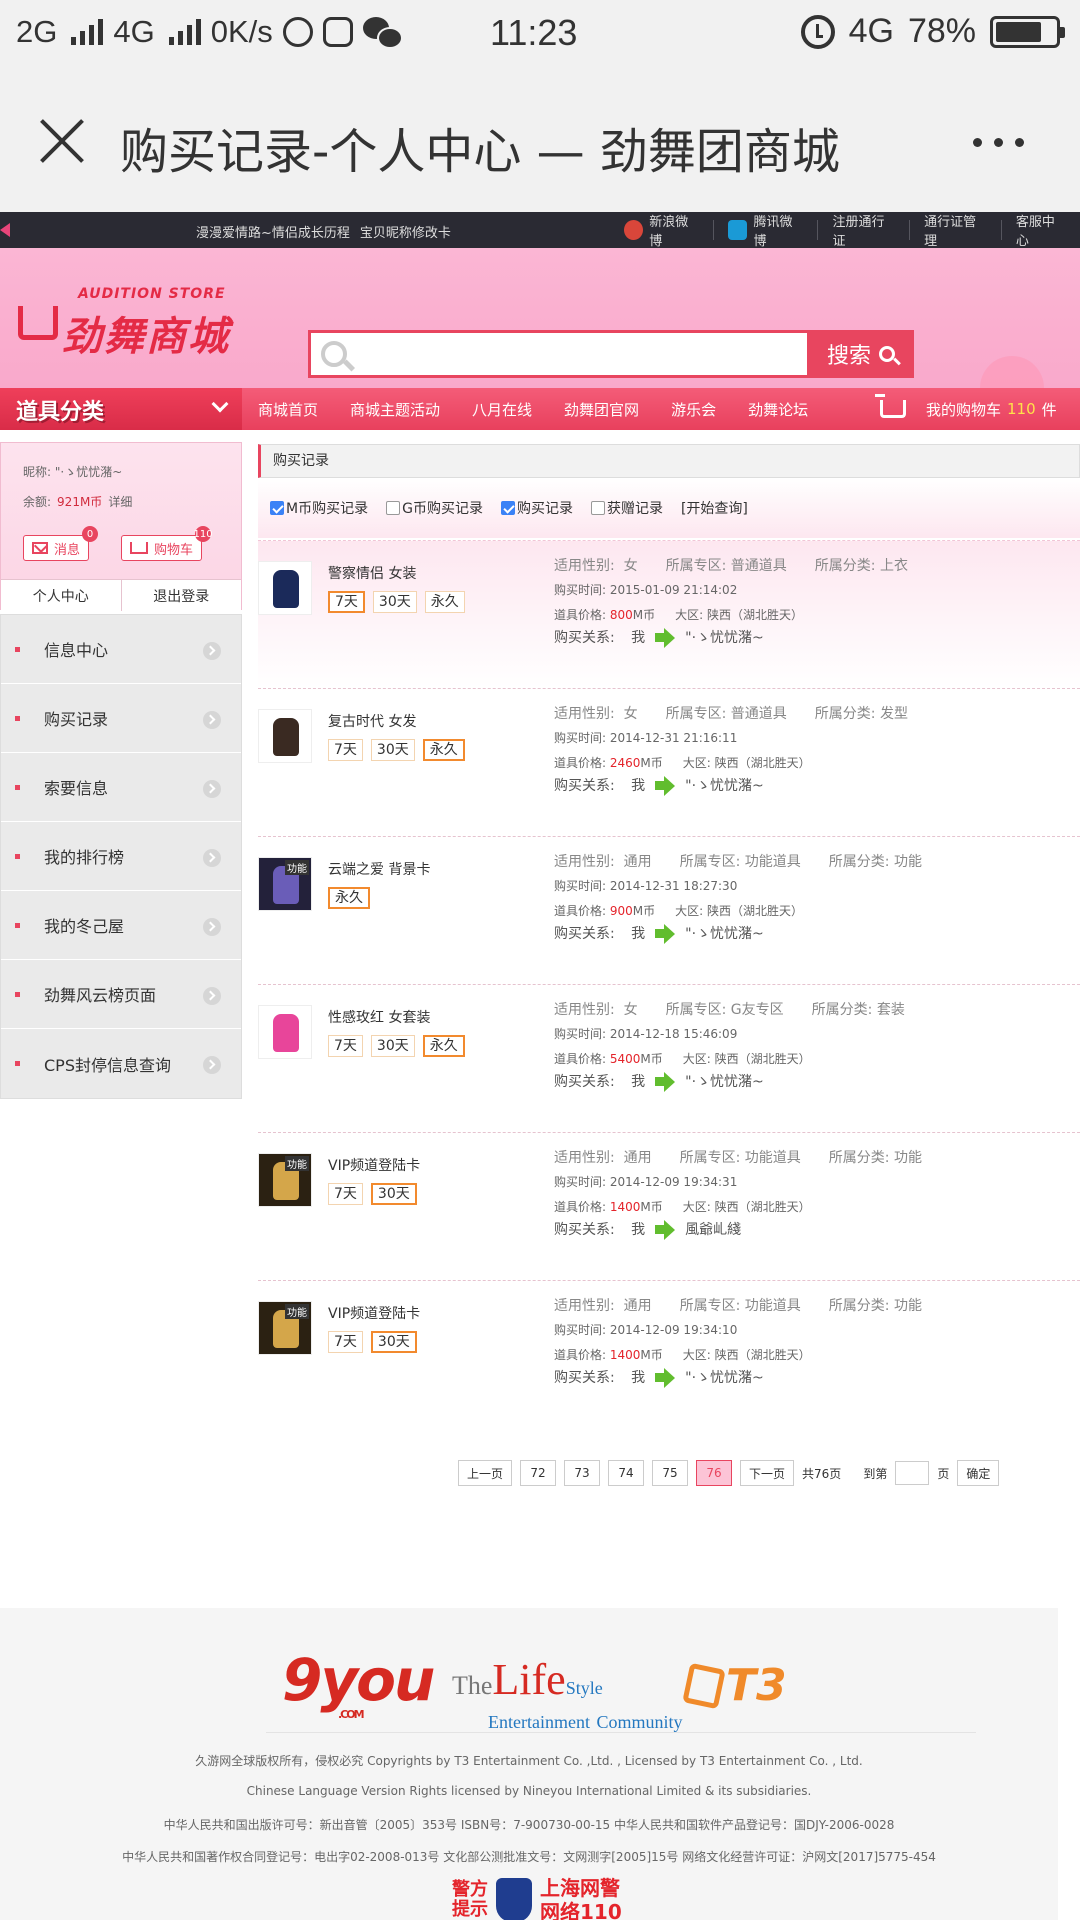  I want to click on wechat-icon, so click(382, 33).